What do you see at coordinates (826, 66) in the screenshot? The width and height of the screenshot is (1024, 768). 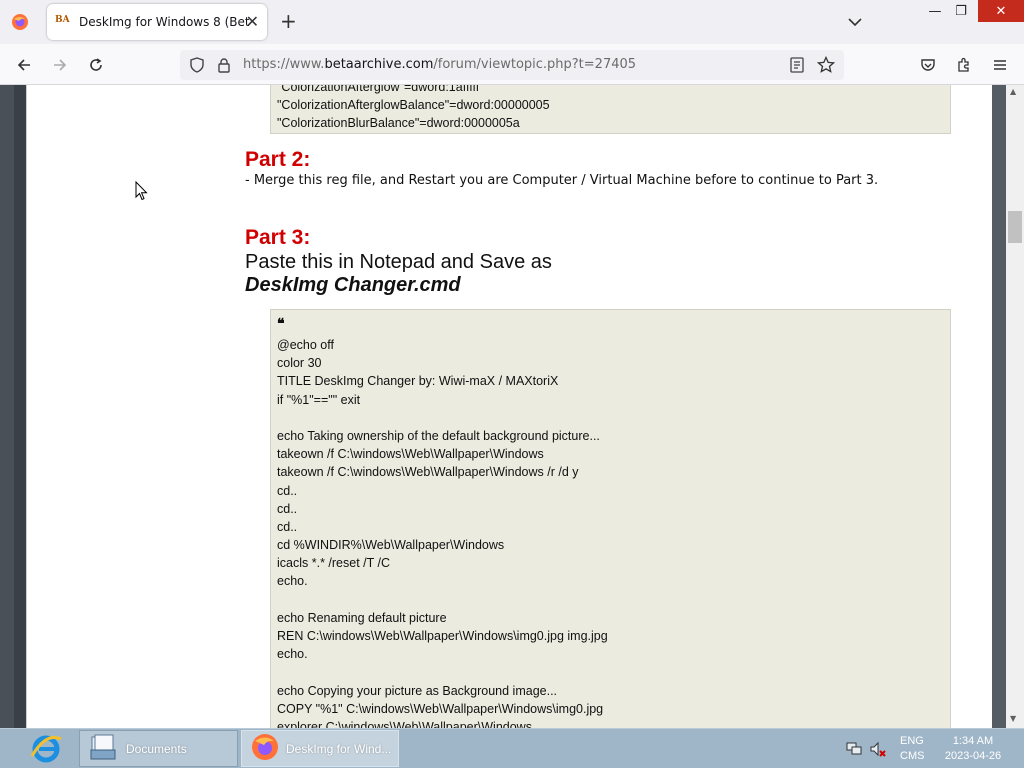 I see `bookmark-star-icon` at bounding box center [826, 66].